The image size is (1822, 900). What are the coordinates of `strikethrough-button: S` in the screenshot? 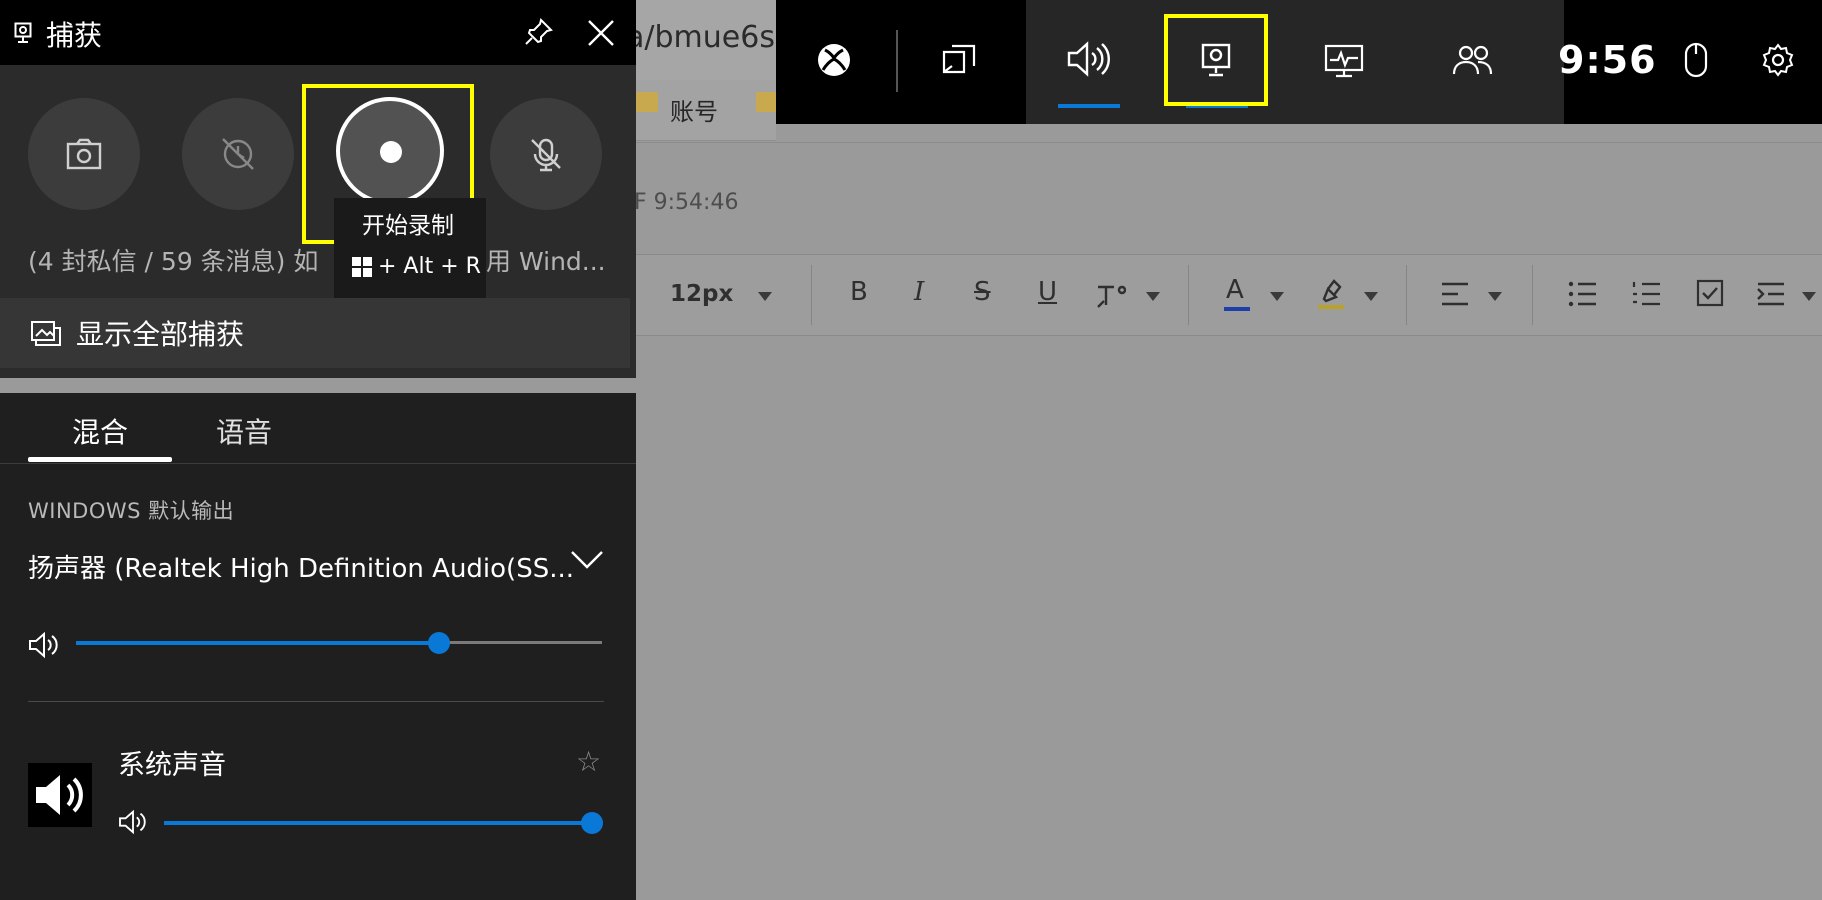 It's located at (982, 292).